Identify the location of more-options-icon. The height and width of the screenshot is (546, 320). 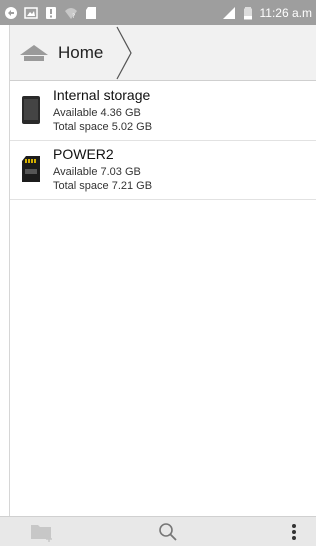
(294, 532).